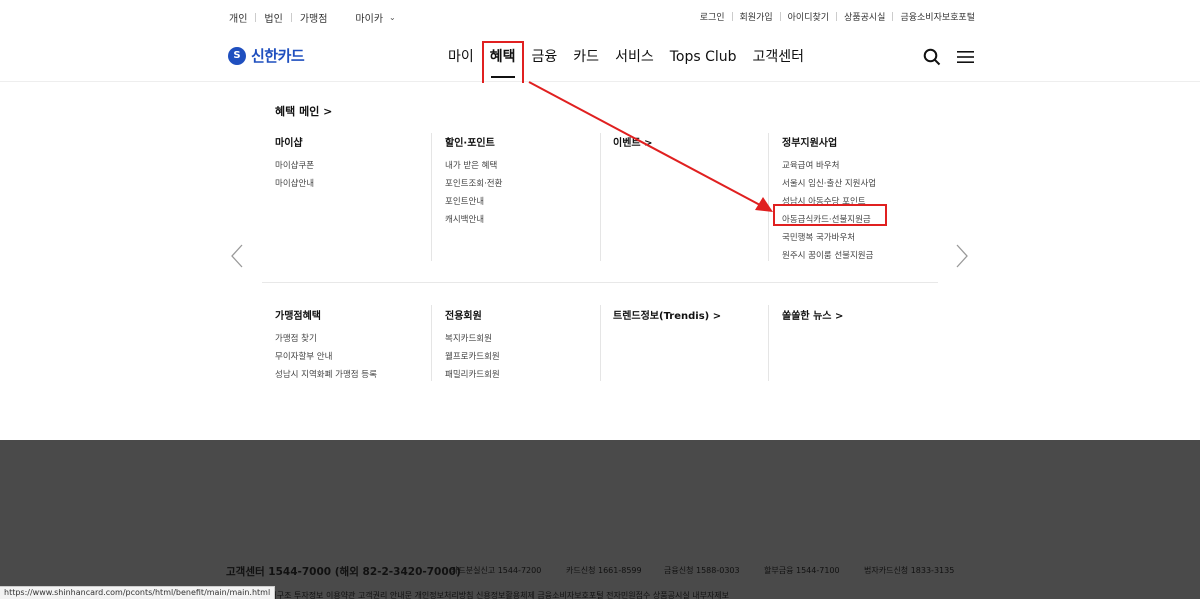 This screenshot has height=599, width=1200. What do you see at coordinates (932, 57) in the screenshot?
I see `search-icon` at bounding box center [932, 57].